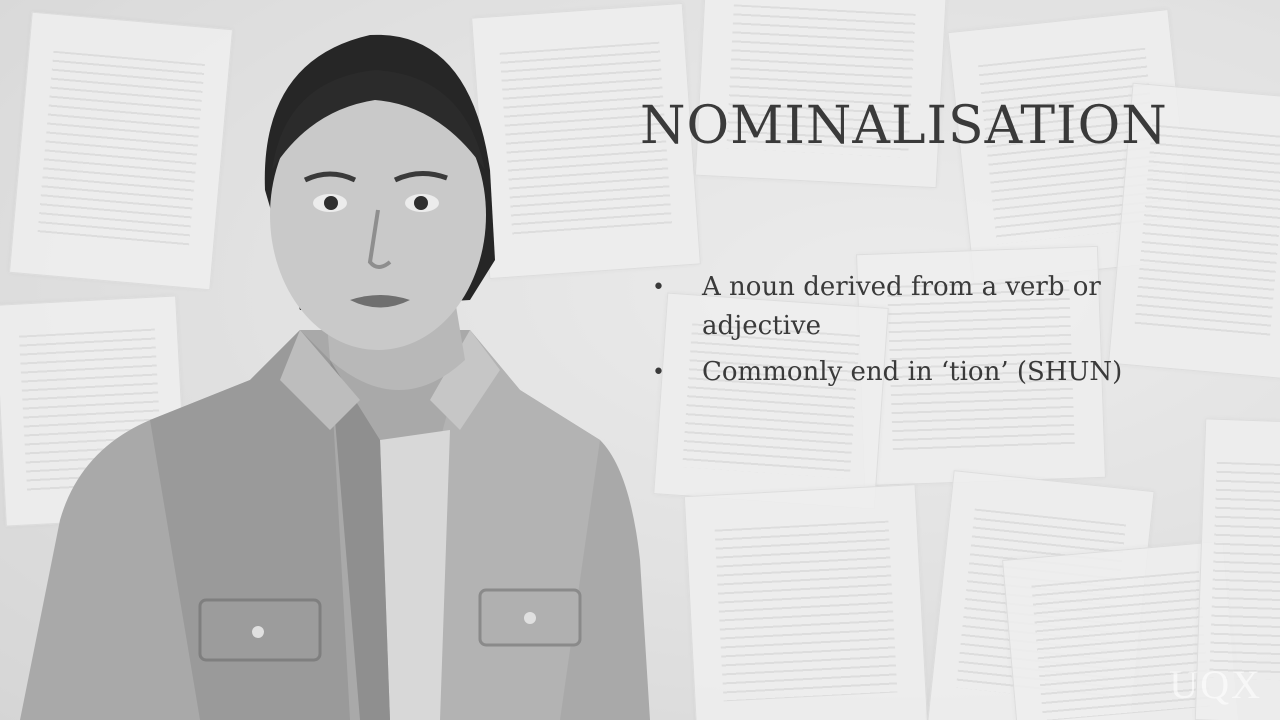 This screenshot has width=1280, height=720. I want to click on bullet-item: • Commonly end in ‘tion’ (SHUN), so click(910, 372).